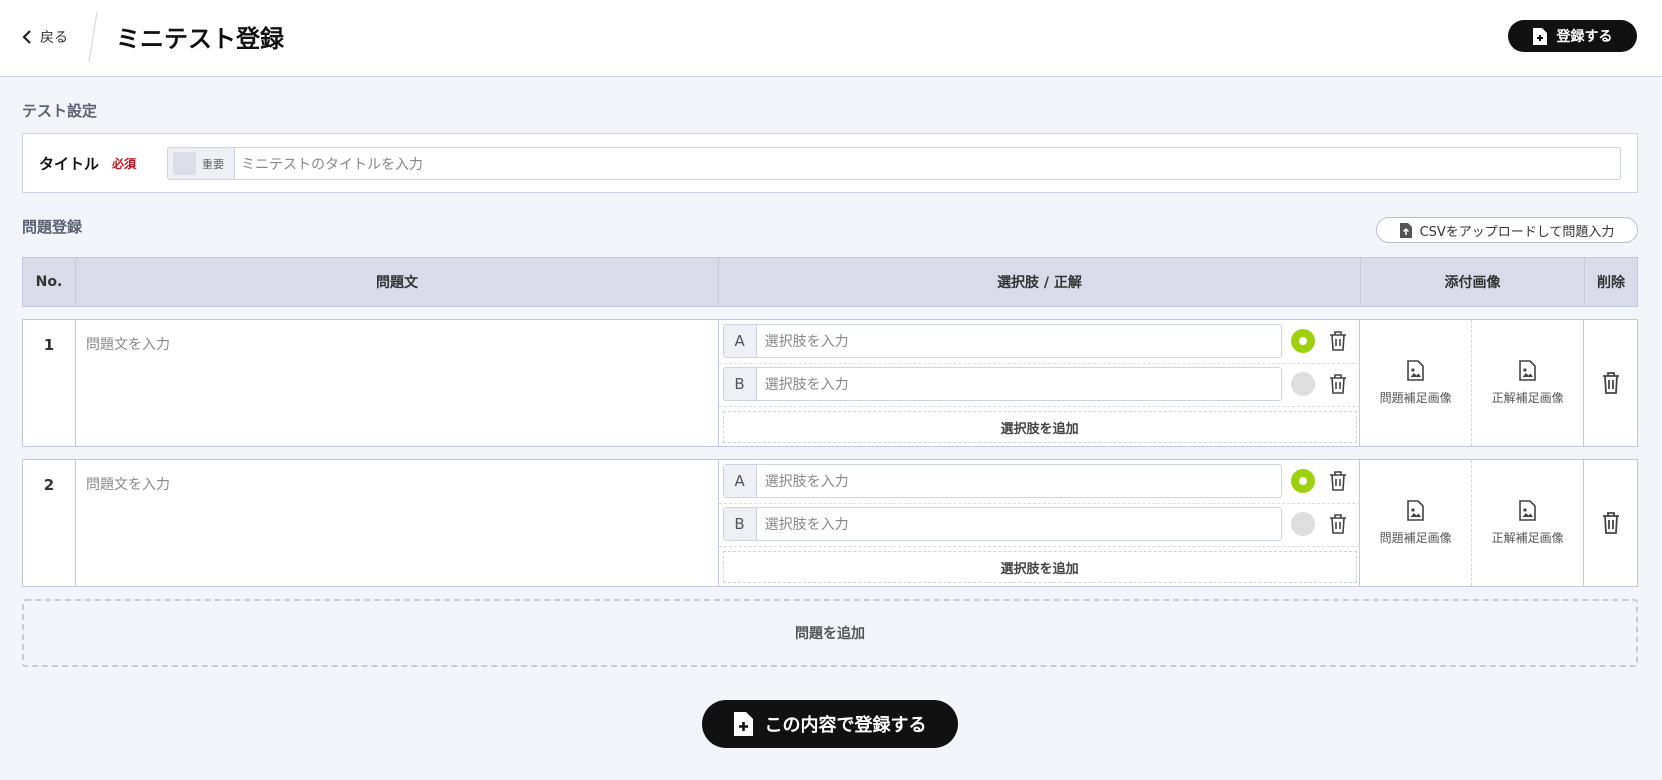  I want to click on test-settings-title: テスト設定, so click(60, 111).